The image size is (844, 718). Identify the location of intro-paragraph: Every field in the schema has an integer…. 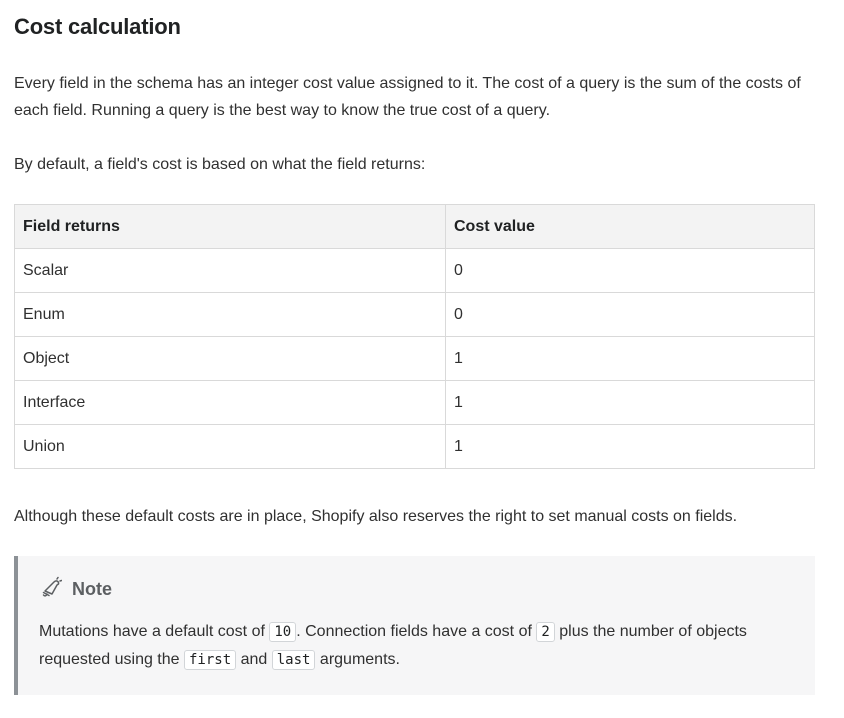
(407, 97).